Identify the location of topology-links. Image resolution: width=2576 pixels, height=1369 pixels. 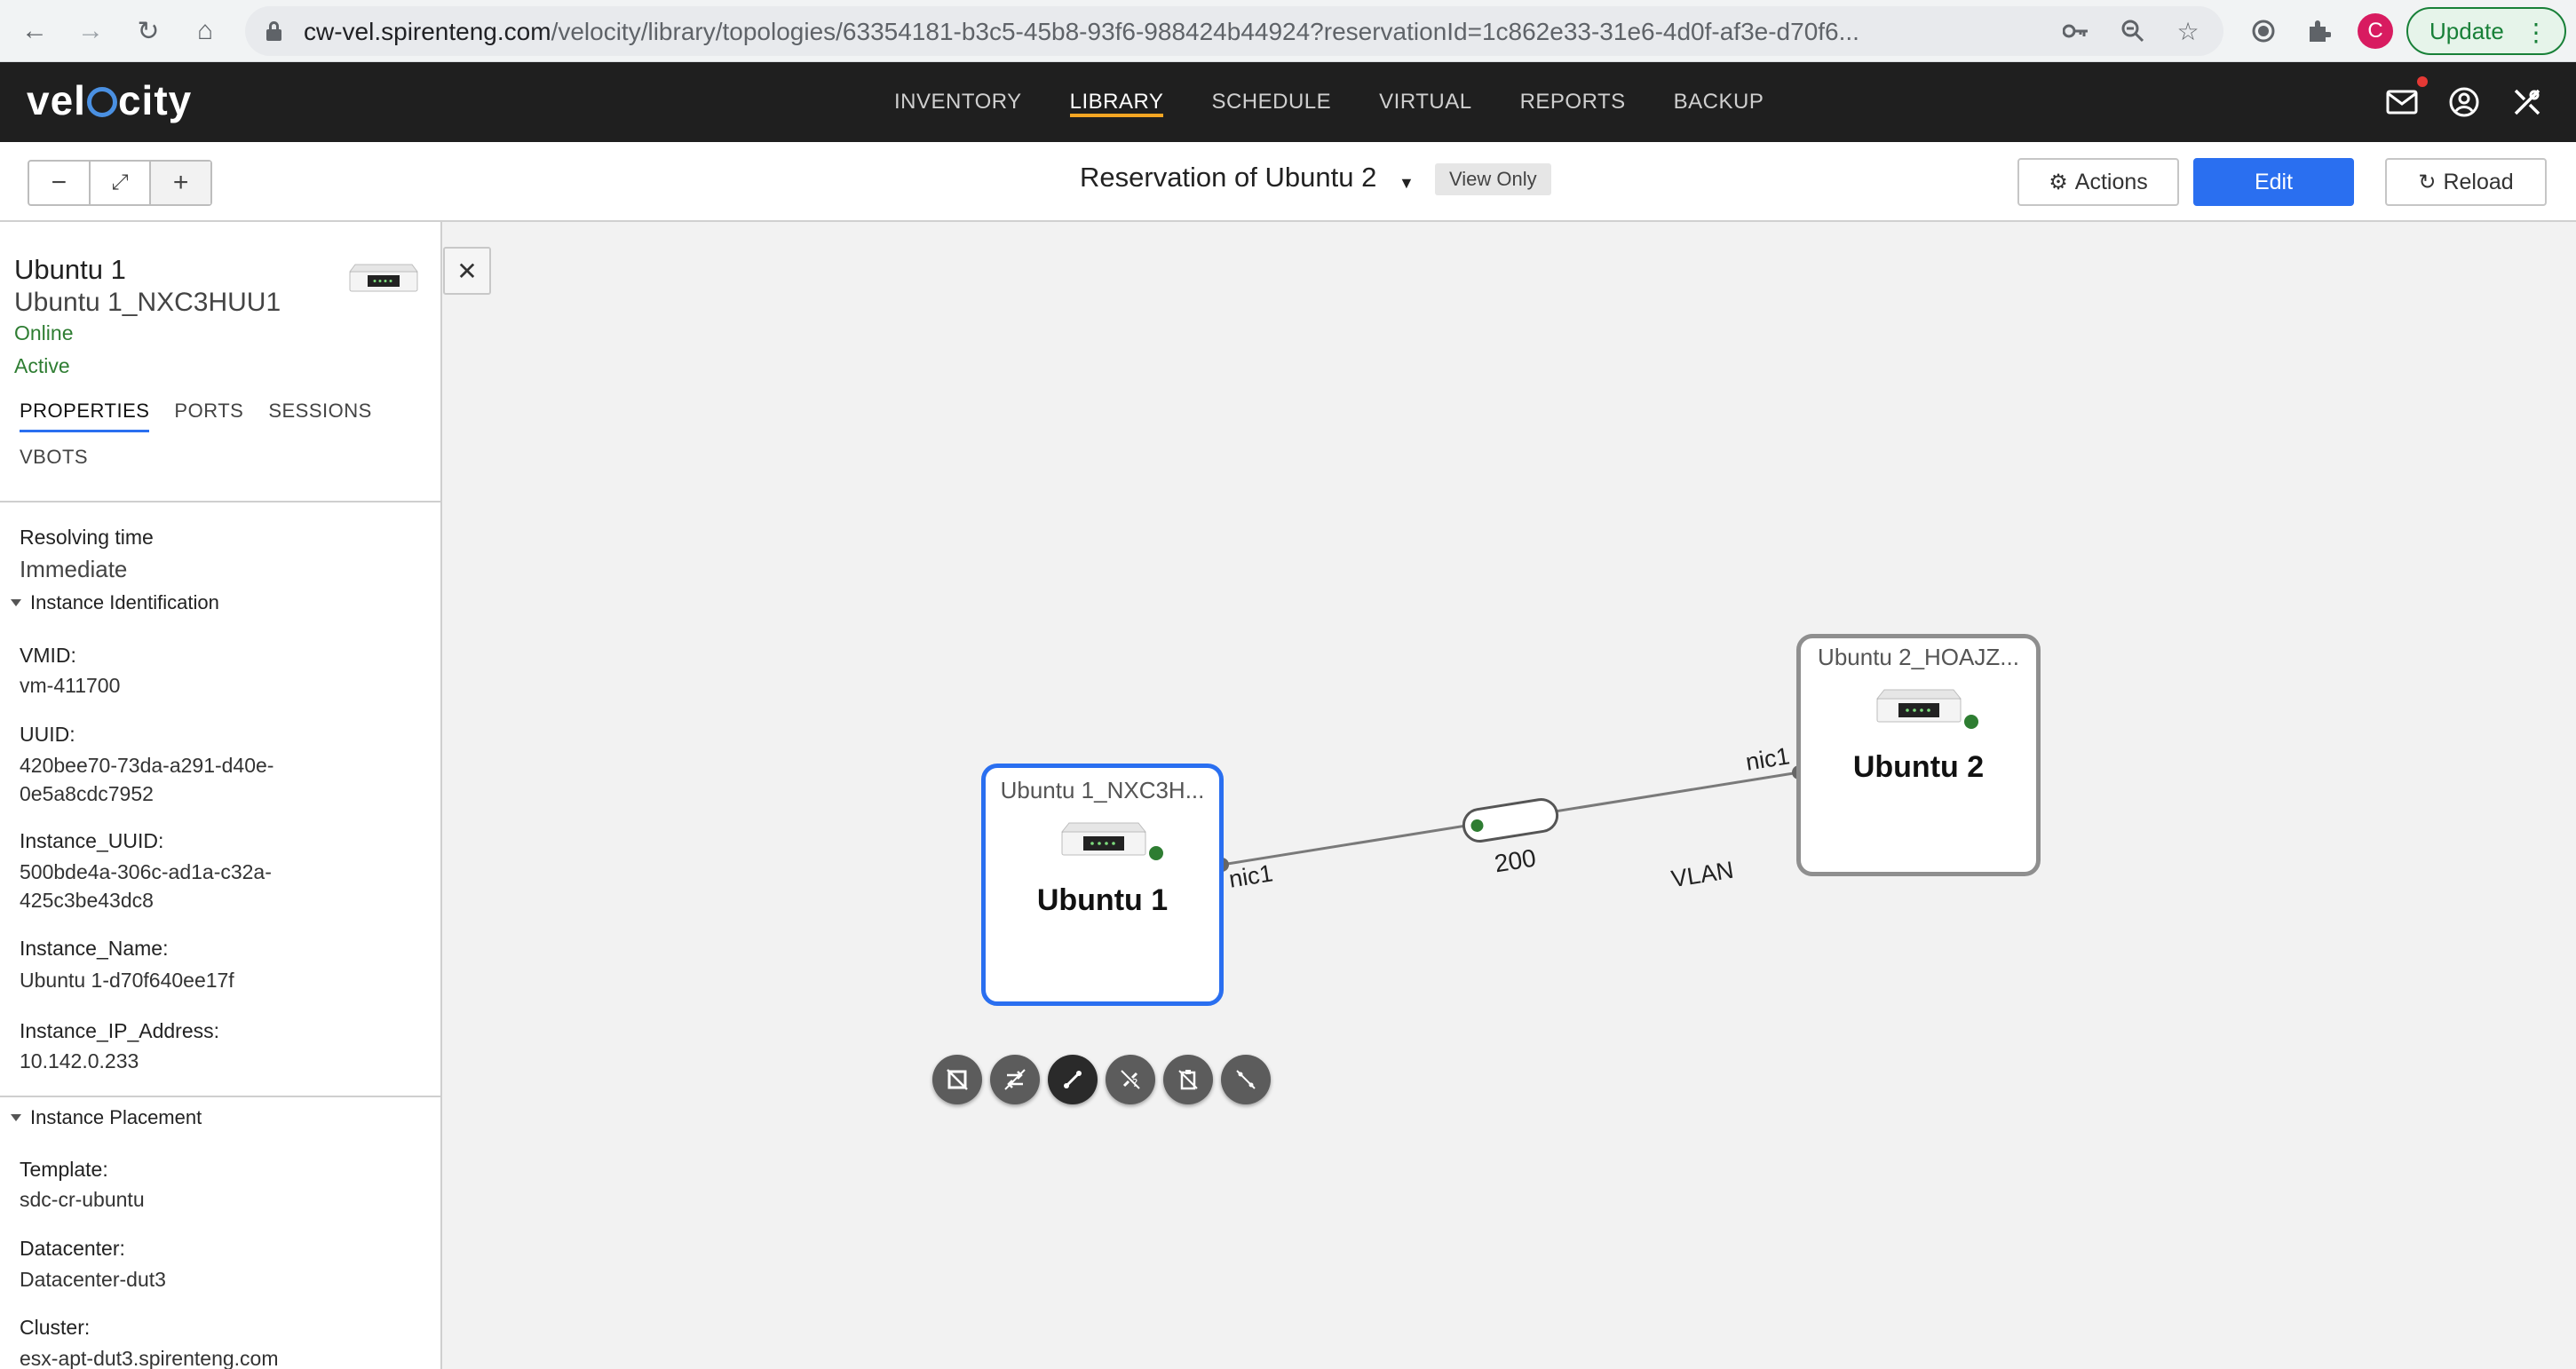
(1511, 818).